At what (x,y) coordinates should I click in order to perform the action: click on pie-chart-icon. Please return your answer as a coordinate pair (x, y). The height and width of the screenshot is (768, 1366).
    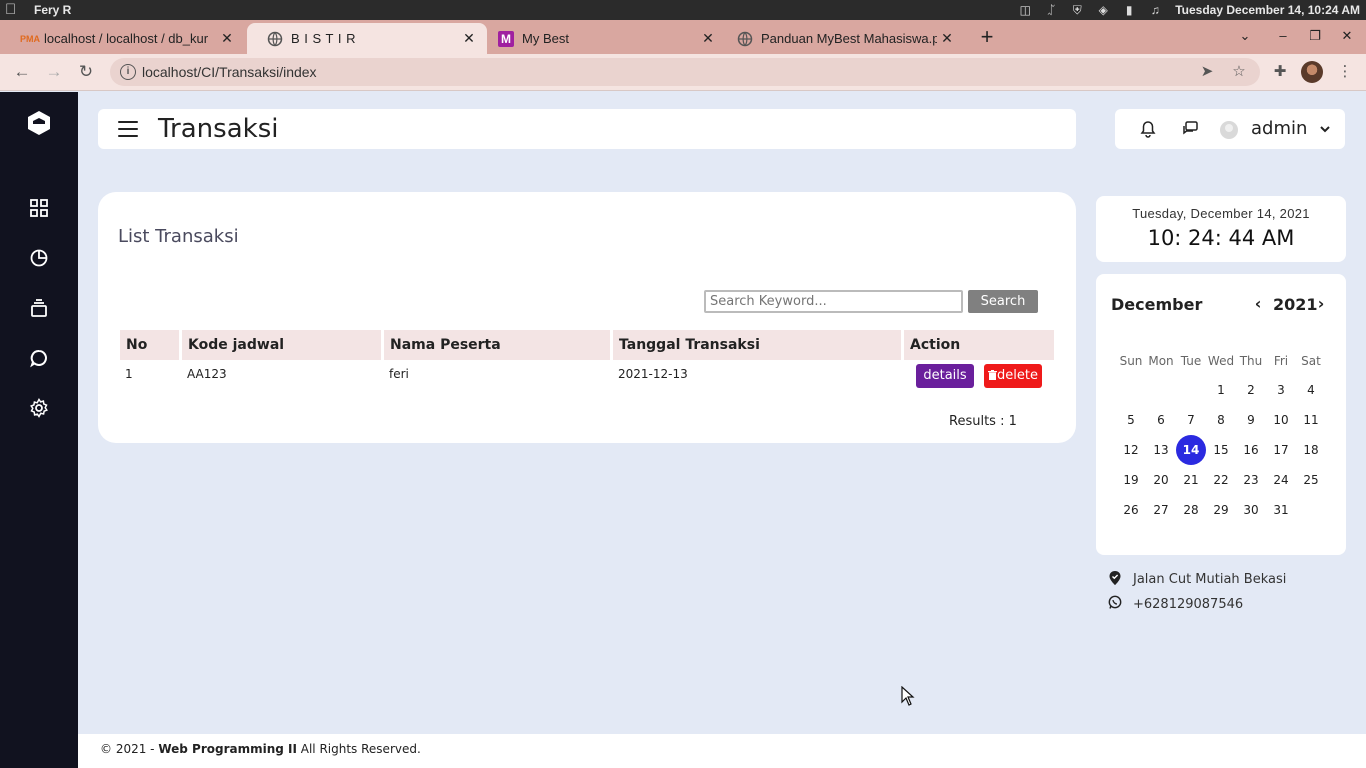
    Looking at the image, I should click on (39, 258).